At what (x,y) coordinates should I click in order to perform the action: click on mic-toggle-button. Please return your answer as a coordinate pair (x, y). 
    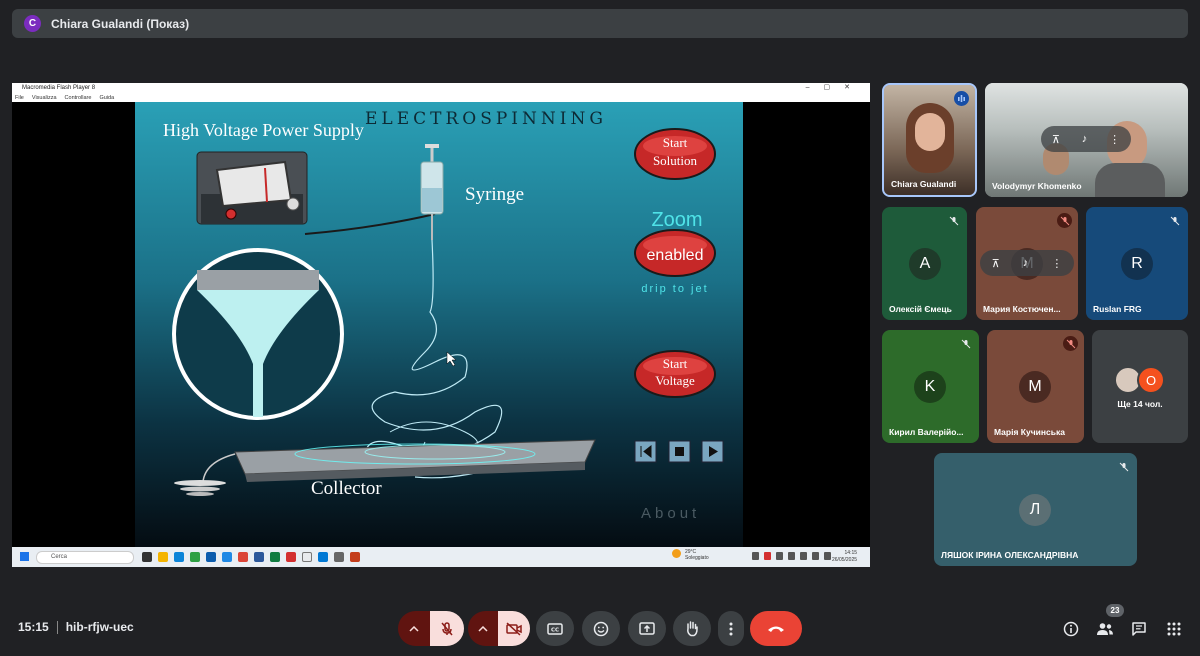
    Looking at the image, I should click on (447, 628).